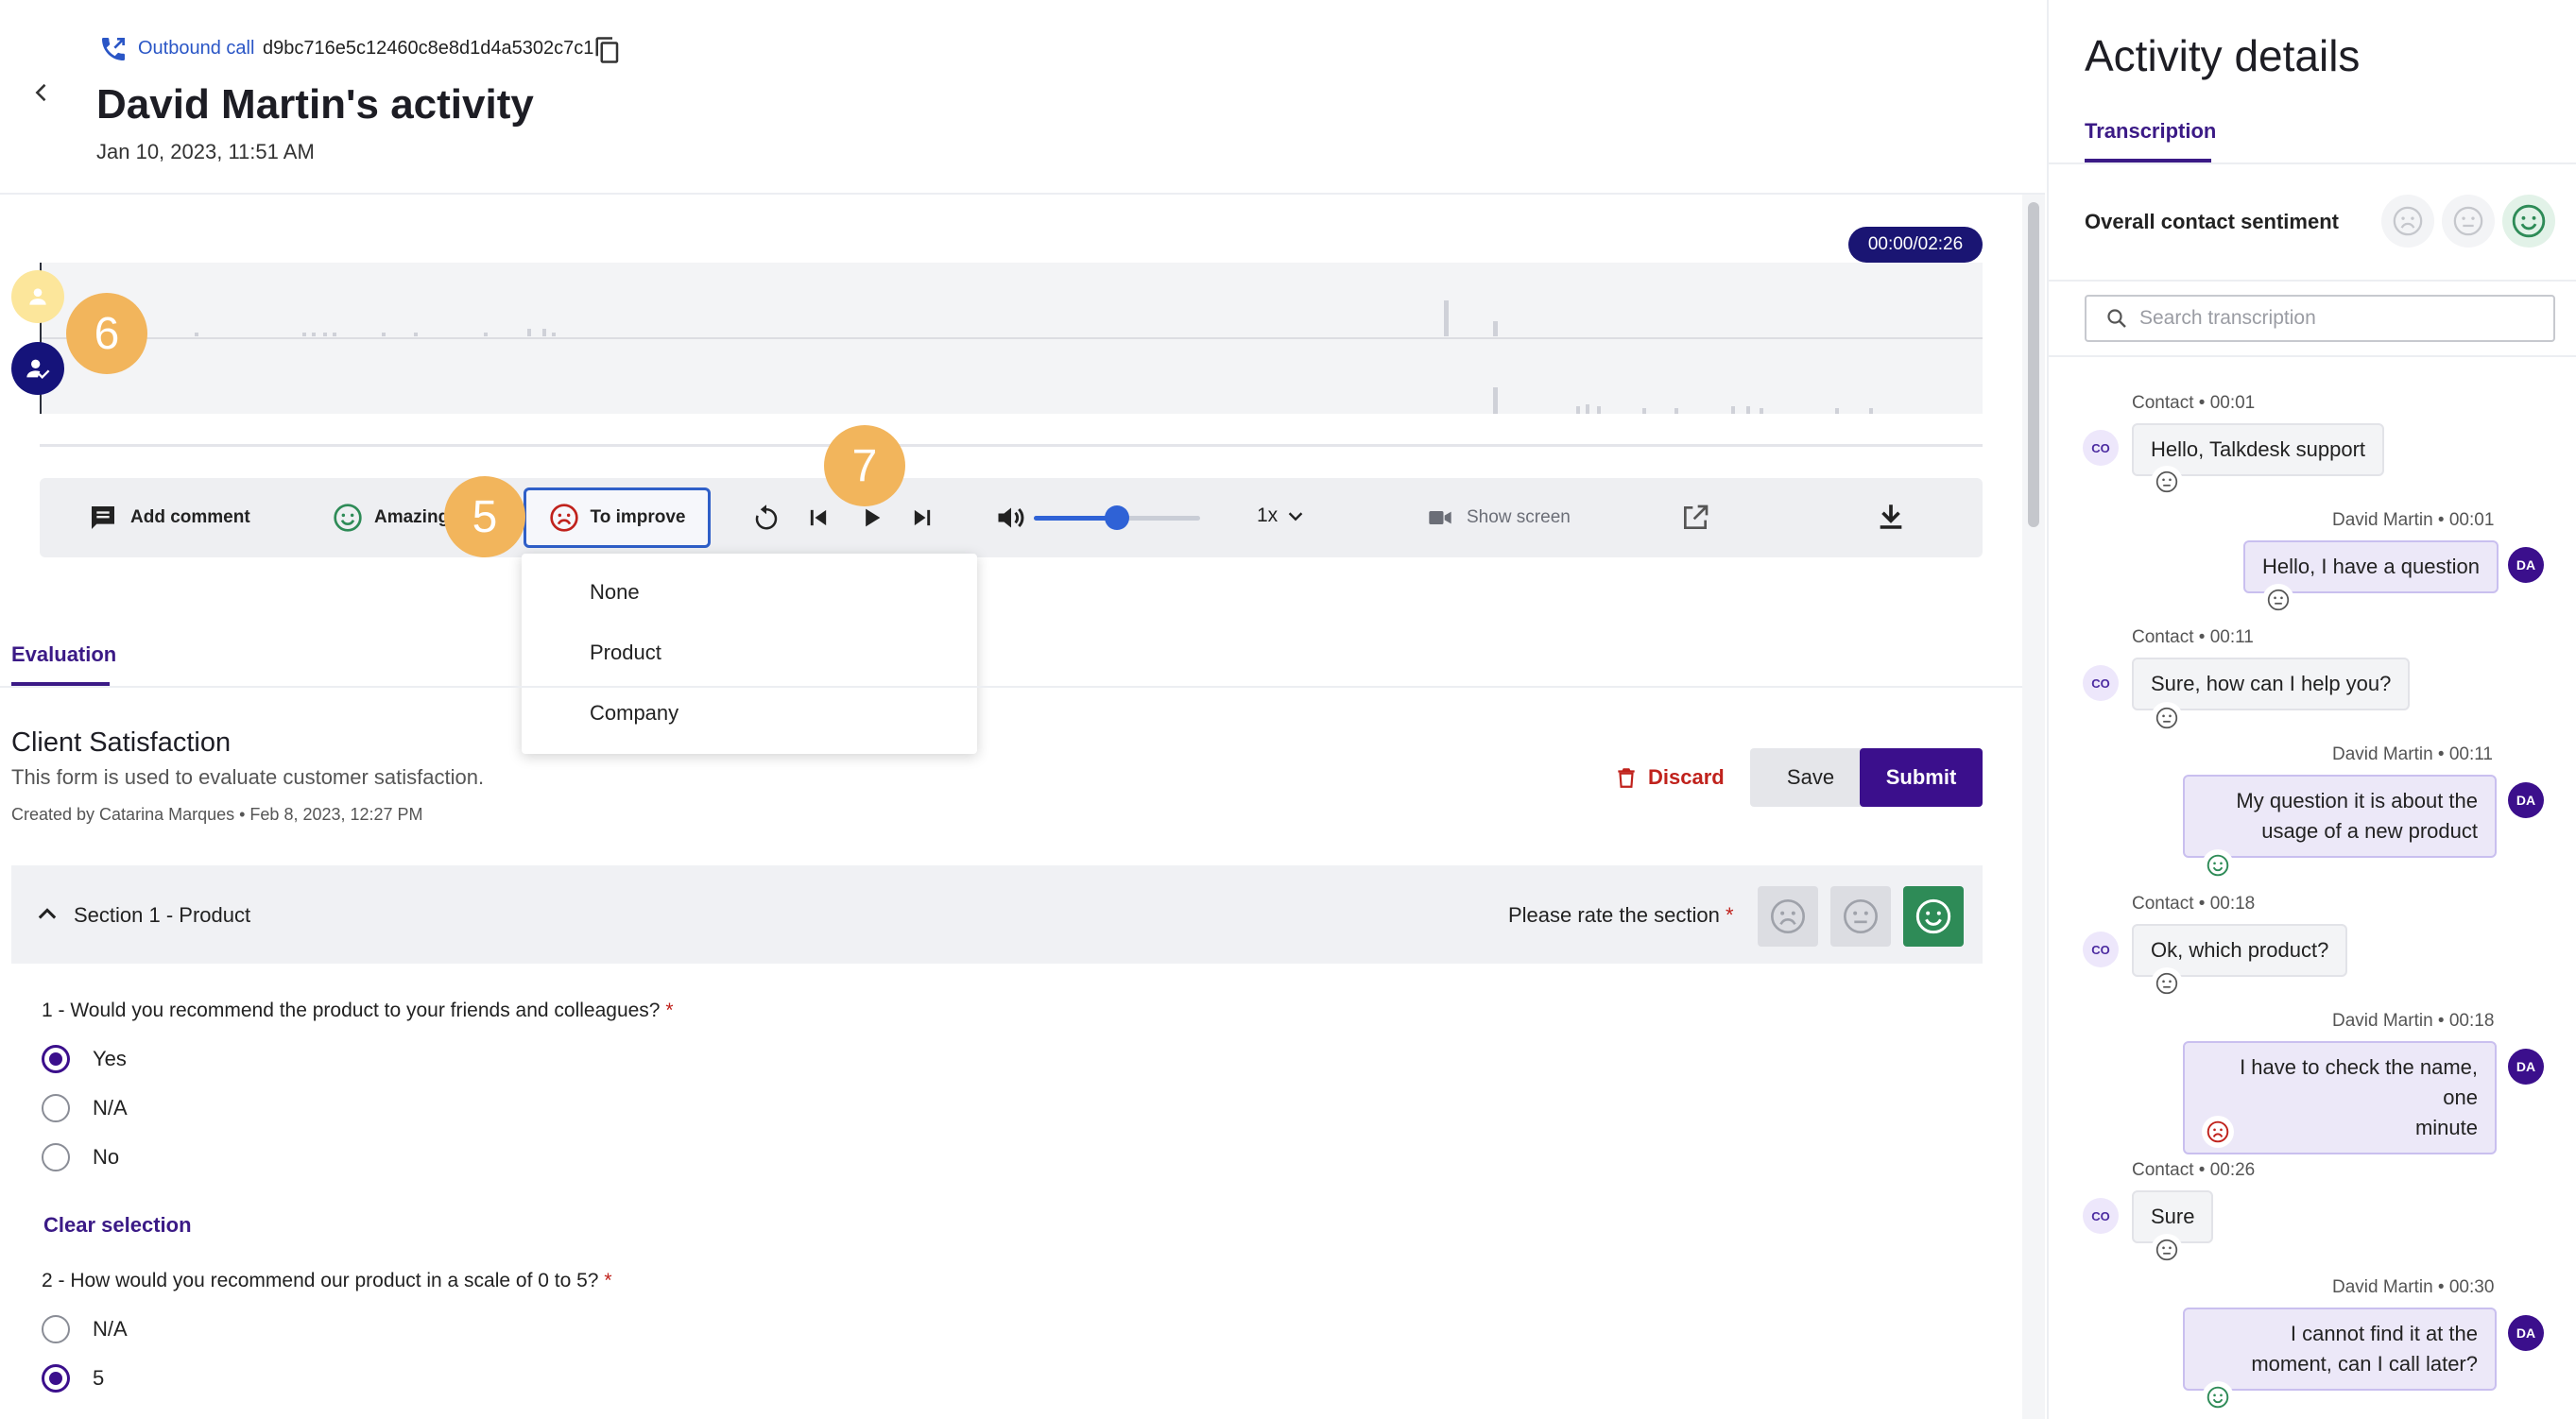 Image resolution: width=2576 pixels, height=1419 pixels. I want to click on show-screen-button: Show screen, so click(1498, 517).